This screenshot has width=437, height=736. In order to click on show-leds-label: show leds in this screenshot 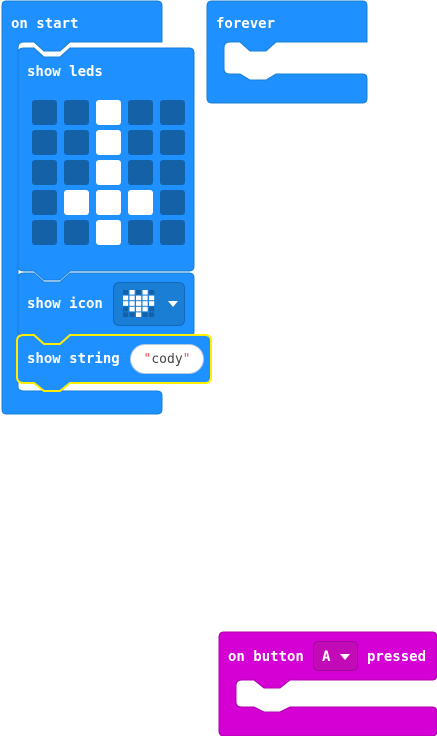, I will do `click(65, 72)`.